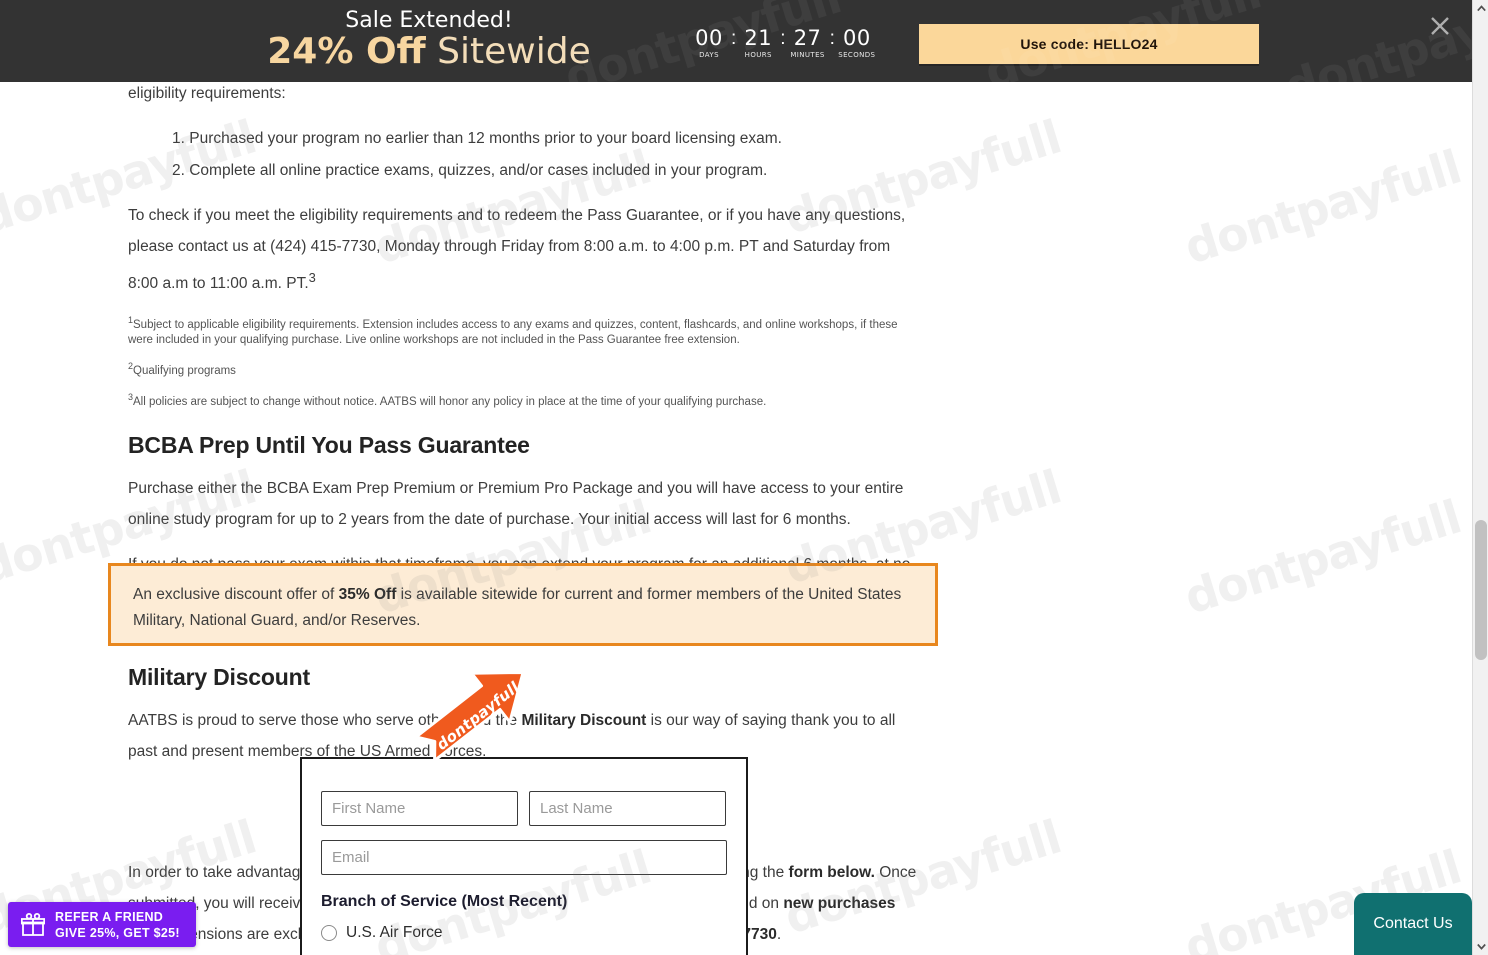  I want to click on email-input, so click(524, 857).